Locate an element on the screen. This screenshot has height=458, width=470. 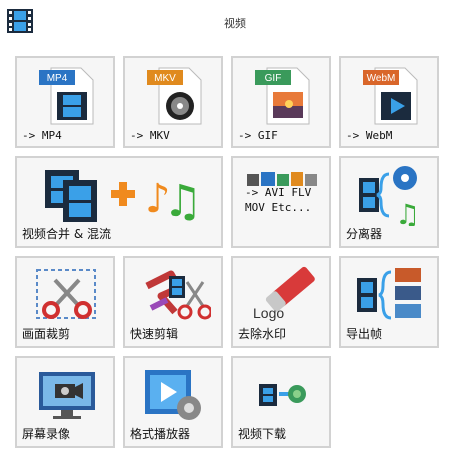
merge-mux-button: ♪ ♫ 视频合并 & 混流 is located at coordinates (119, 202).